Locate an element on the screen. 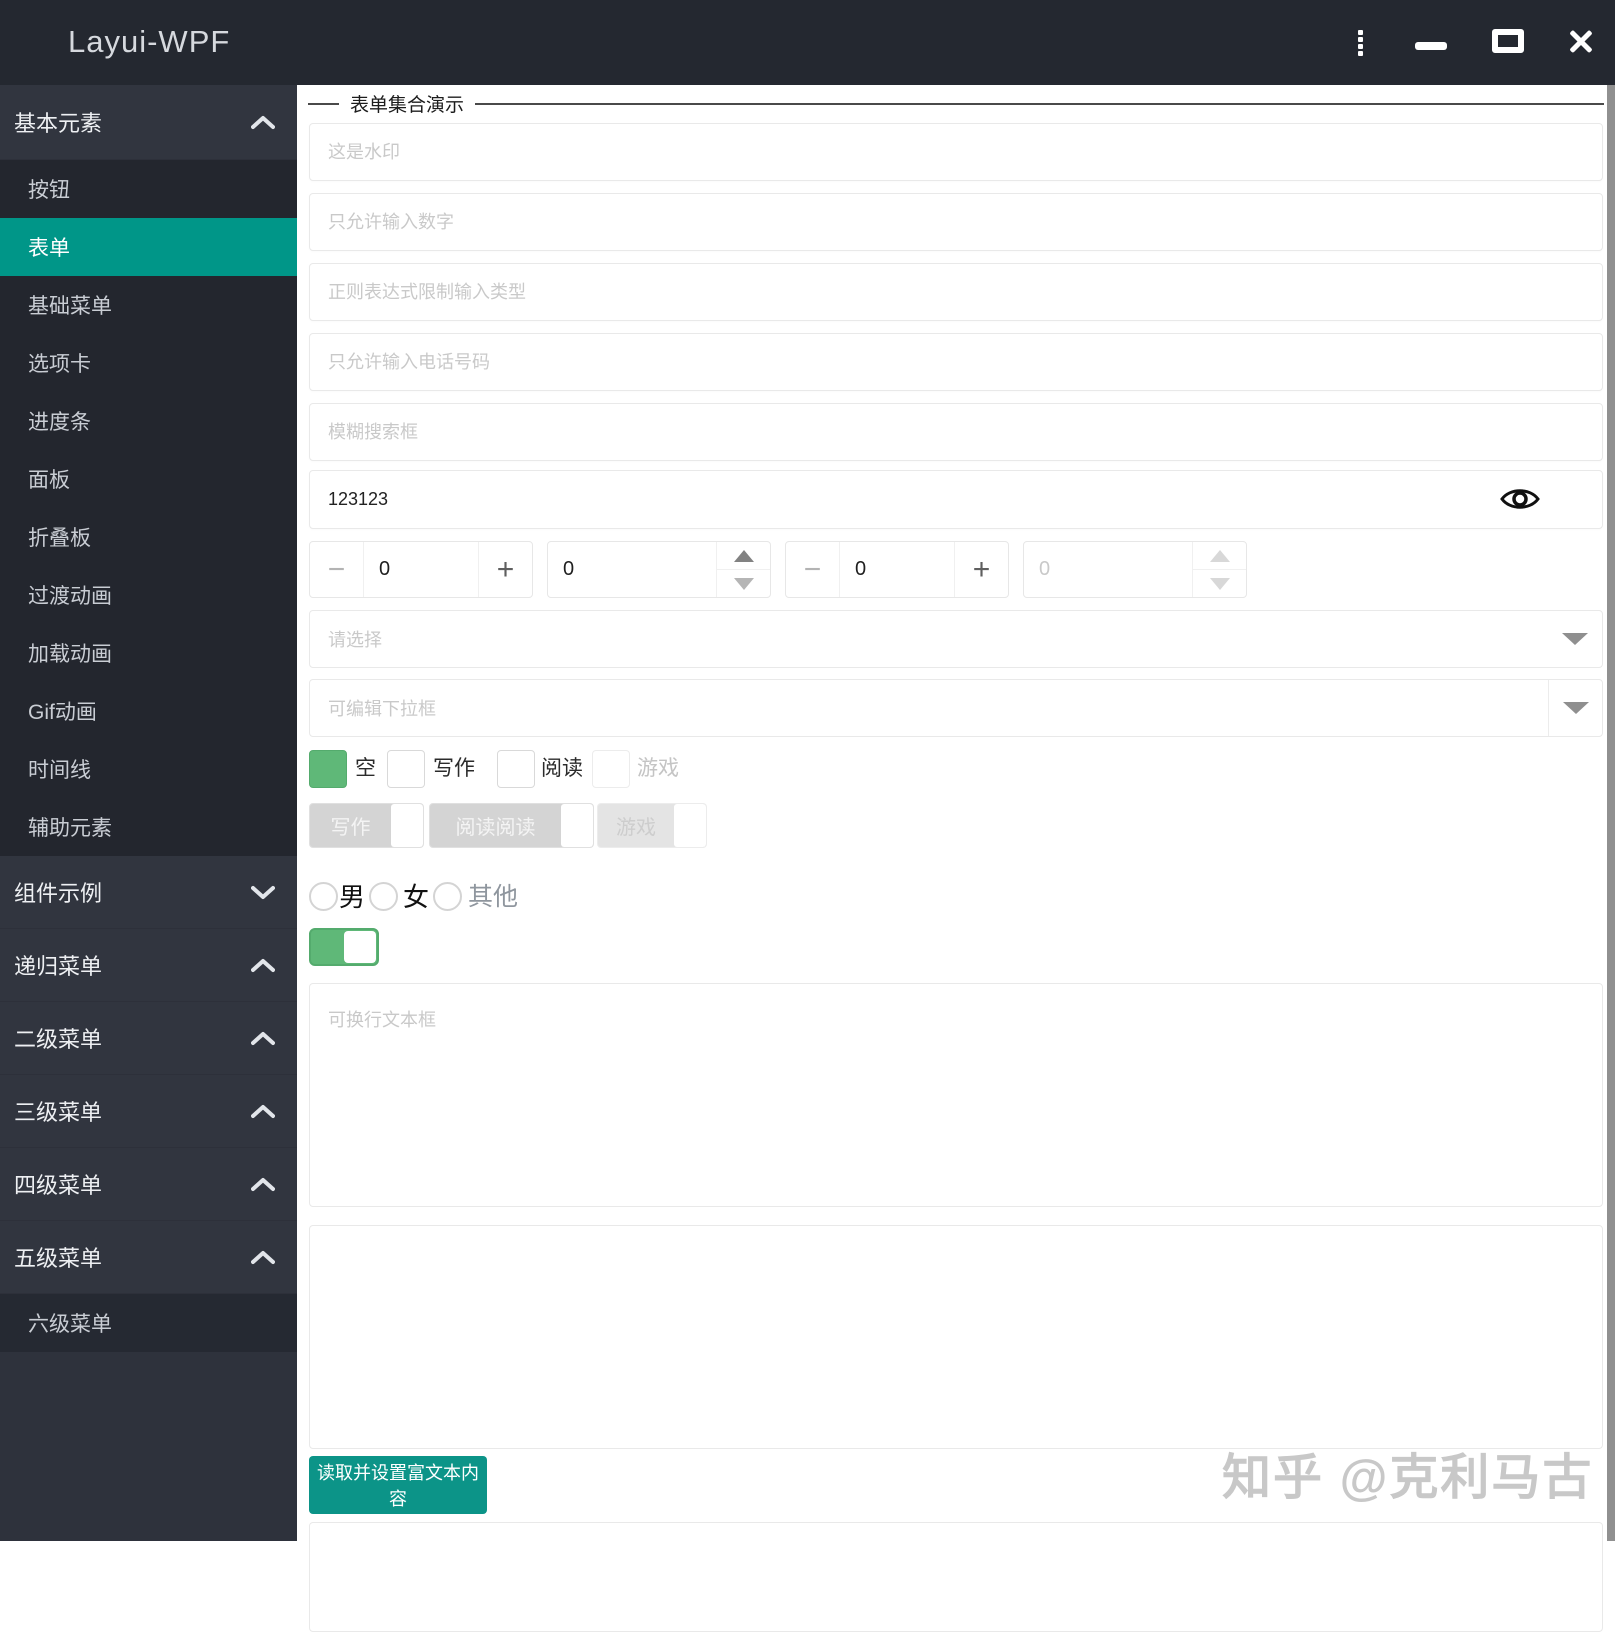 This screenshot has width=1615, height=1632. switch-button-reading: 阅读阅读 is located at coordinates (511, 825).